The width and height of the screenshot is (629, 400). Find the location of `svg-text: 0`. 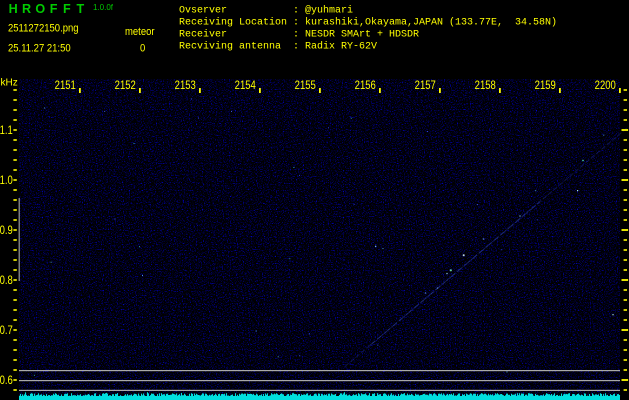

svg-text: 0 is located at coordinates (142, 49).